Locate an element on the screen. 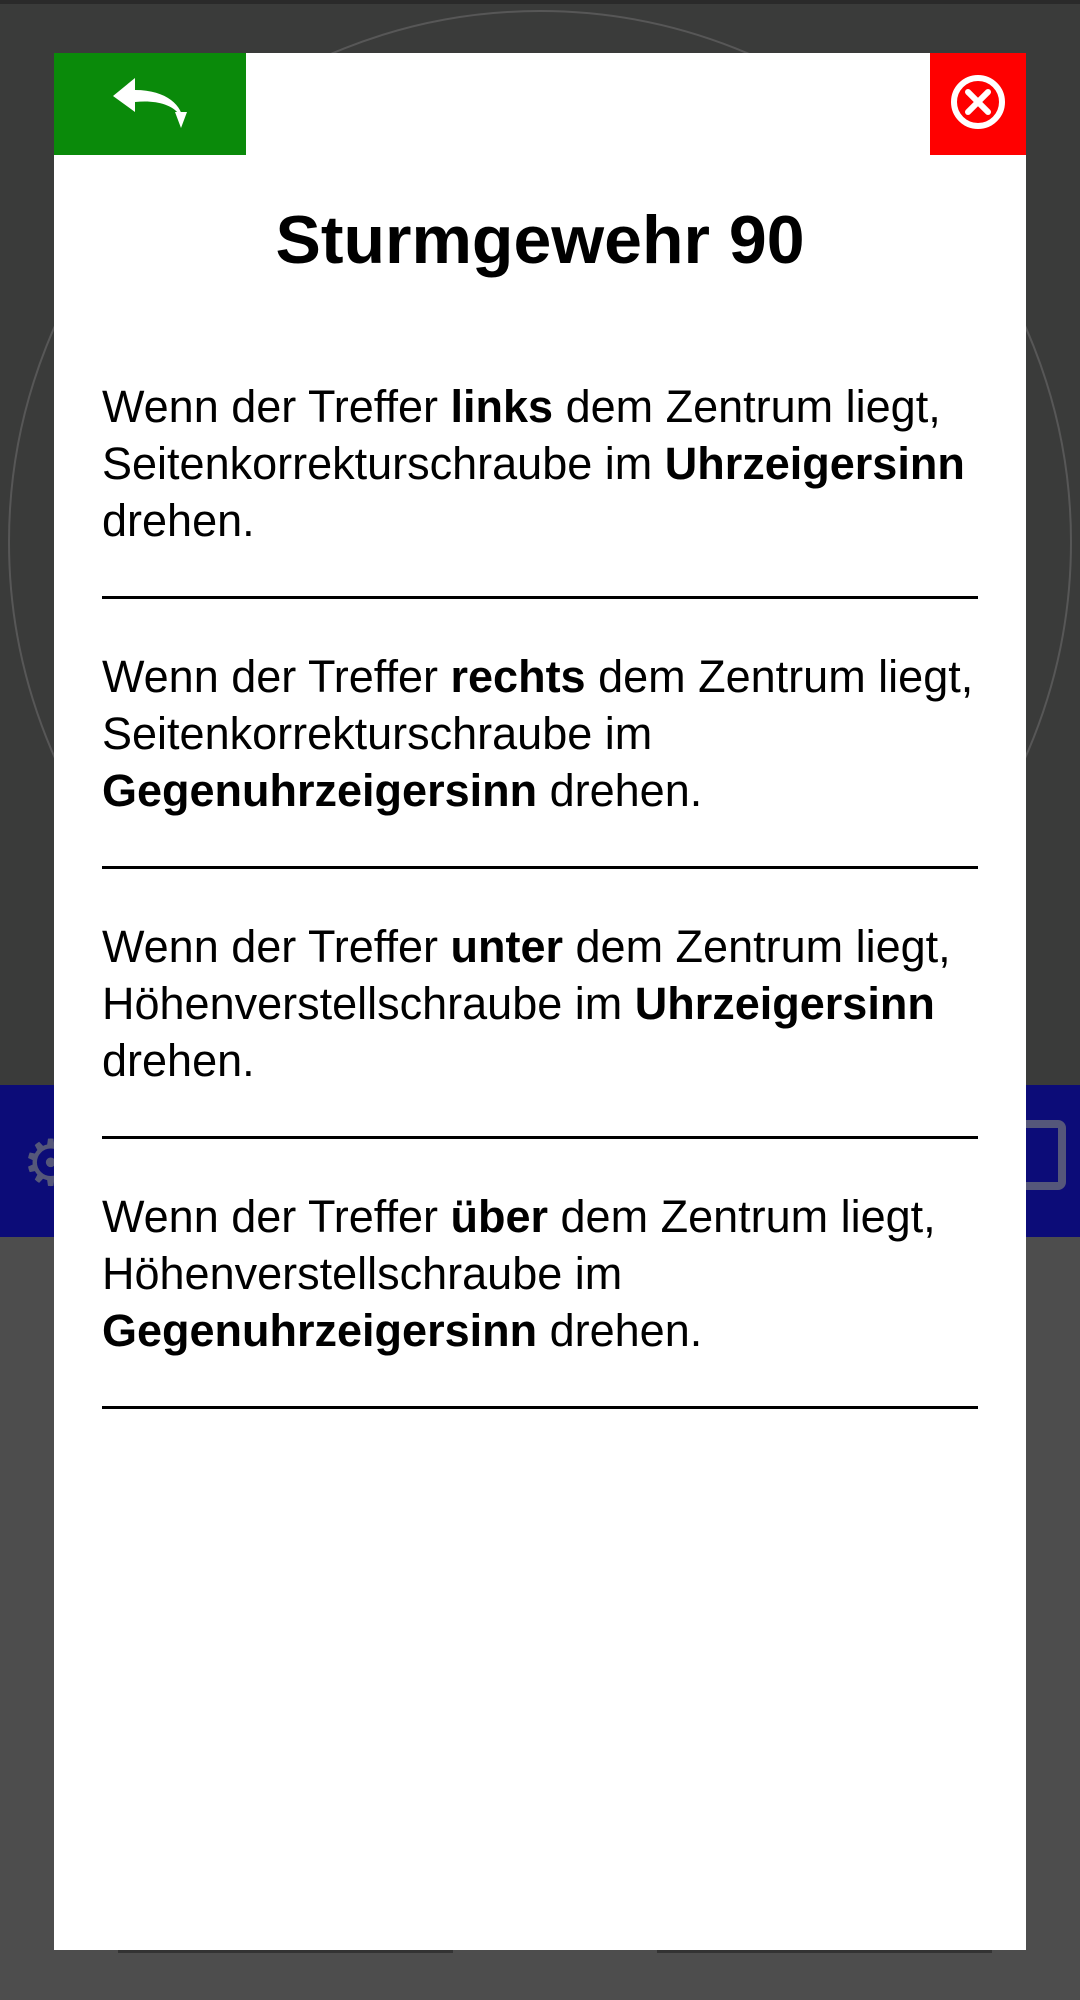 The height and width of the screenshot is (2000, 1080). direction-word: rechts is located at coordinates (518, 676).